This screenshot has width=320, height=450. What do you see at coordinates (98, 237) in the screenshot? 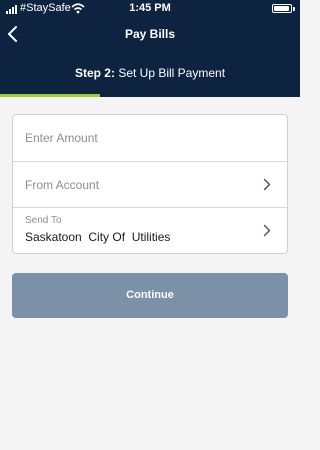
I see `send-to-payee: Saskatoon City Of Utilities` at bounding box center [98, 237].